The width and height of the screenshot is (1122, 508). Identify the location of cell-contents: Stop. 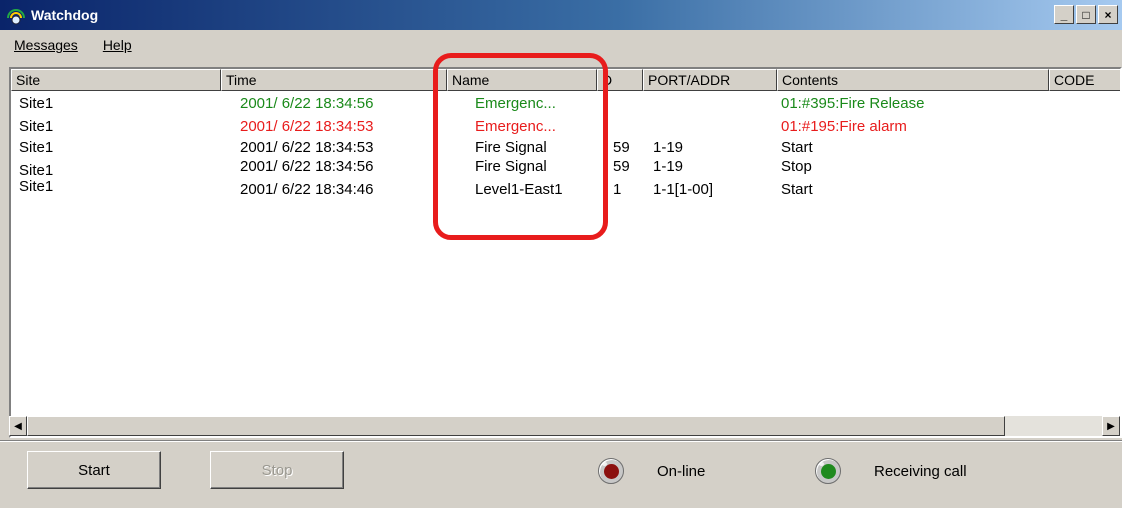
(796, 166).